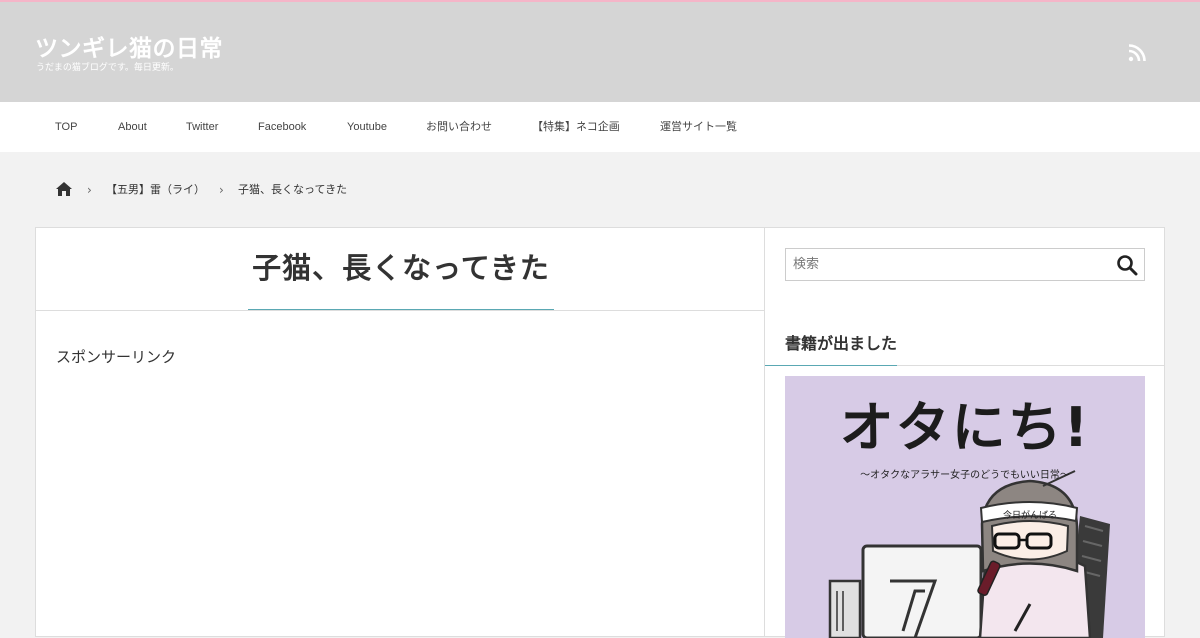 The width and height of the screenshot is (1200, 638). What do you see at coordinates (459, 127) in the screenshot?
I see `nav-item-contact: お問い合わせ` at bounding box center [459, 127].